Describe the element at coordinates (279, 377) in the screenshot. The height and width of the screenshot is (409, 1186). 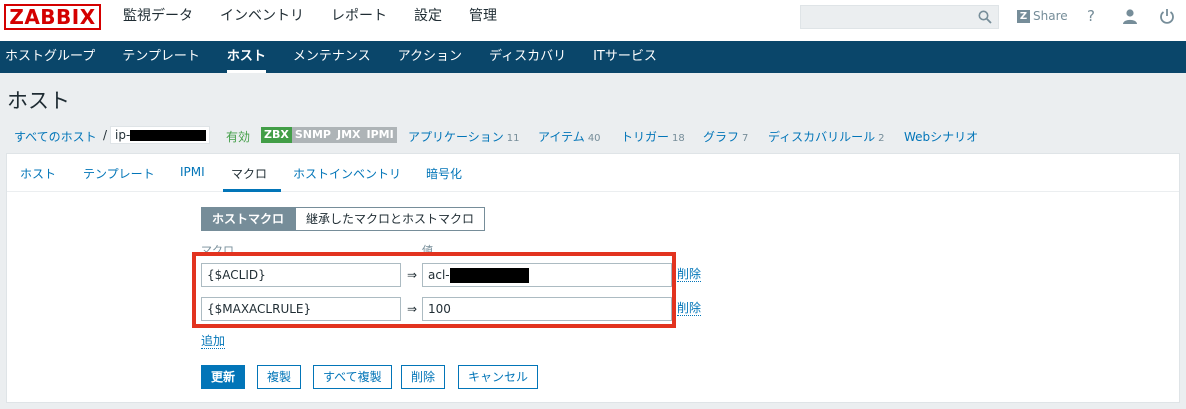
I see `clone-button: 複製` at that location.